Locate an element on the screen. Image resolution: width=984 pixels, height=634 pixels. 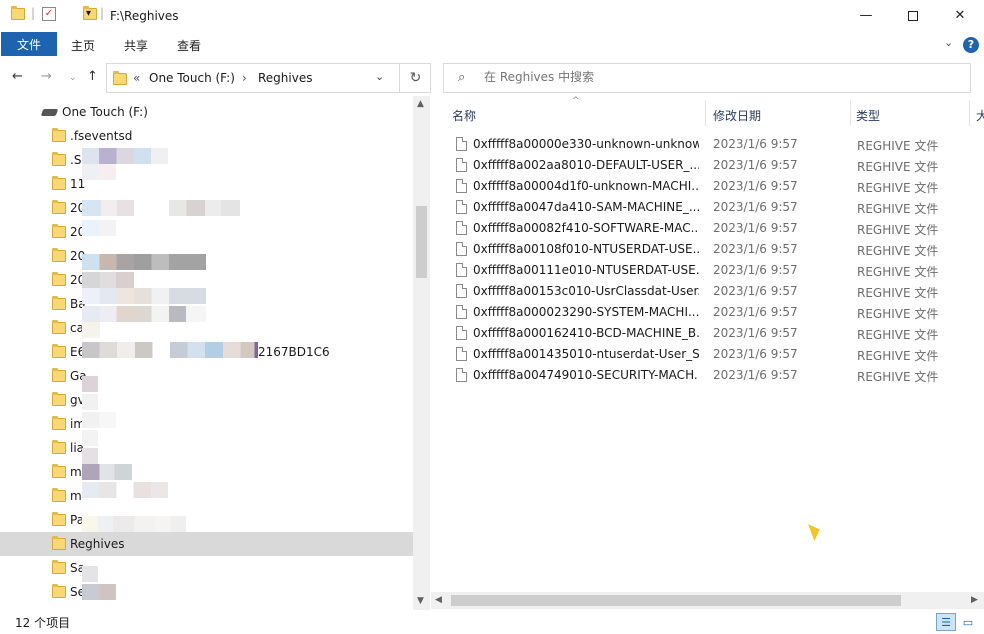
recent-locations-icon: ⌄ is located at coordinates (73, 78).